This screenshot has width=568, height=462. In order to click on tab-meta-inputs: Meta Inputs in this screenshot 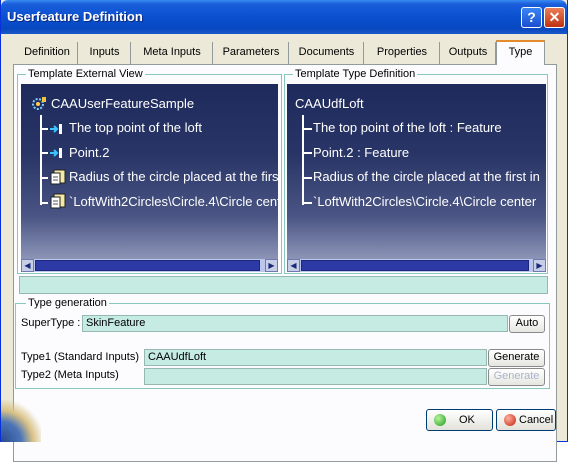, I will do `click(172, 53)`.